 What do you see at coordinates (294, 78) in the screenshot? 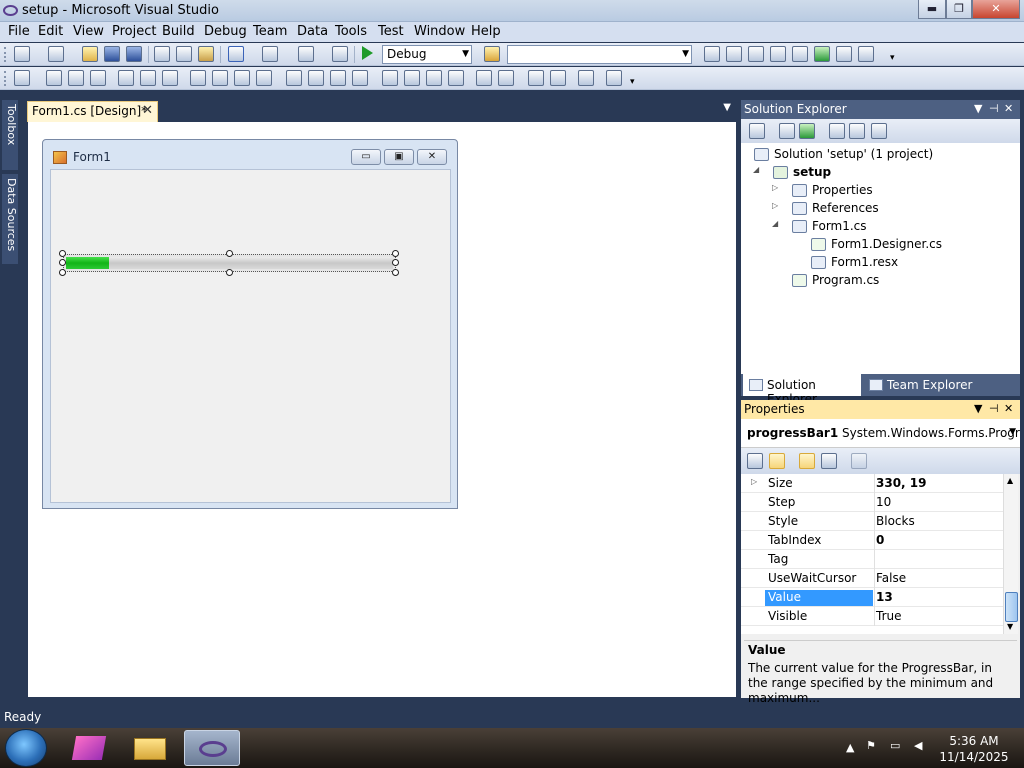
I see `horizontal-spacing-icon` at bounding box center [294, 78].